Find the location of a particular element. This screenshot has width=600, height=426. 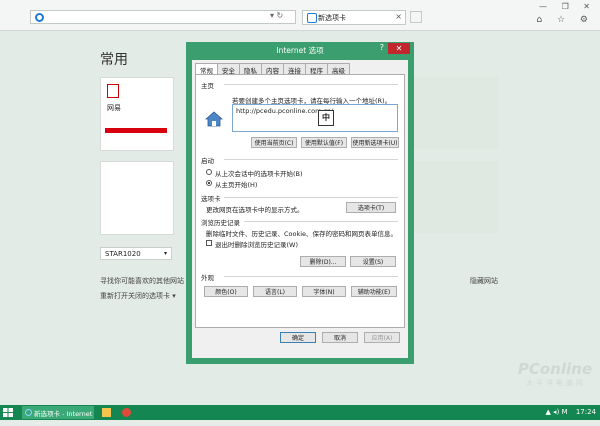

delete-on-exit-checkbox is located at coordinates (209, 243).